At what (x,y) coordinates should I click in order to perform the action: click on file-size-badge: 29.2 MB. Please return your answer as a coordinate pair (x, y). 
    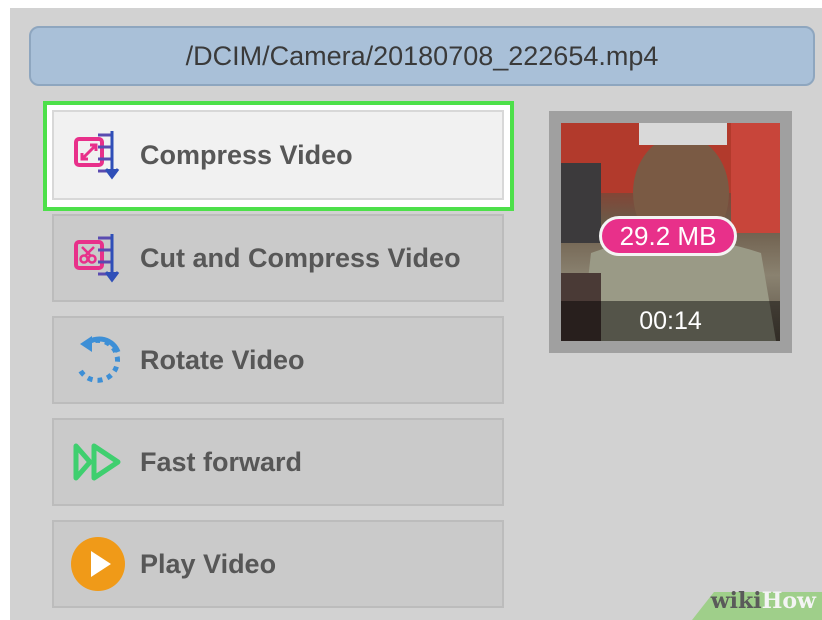
    Looking at the image, I should click on (668, 236).